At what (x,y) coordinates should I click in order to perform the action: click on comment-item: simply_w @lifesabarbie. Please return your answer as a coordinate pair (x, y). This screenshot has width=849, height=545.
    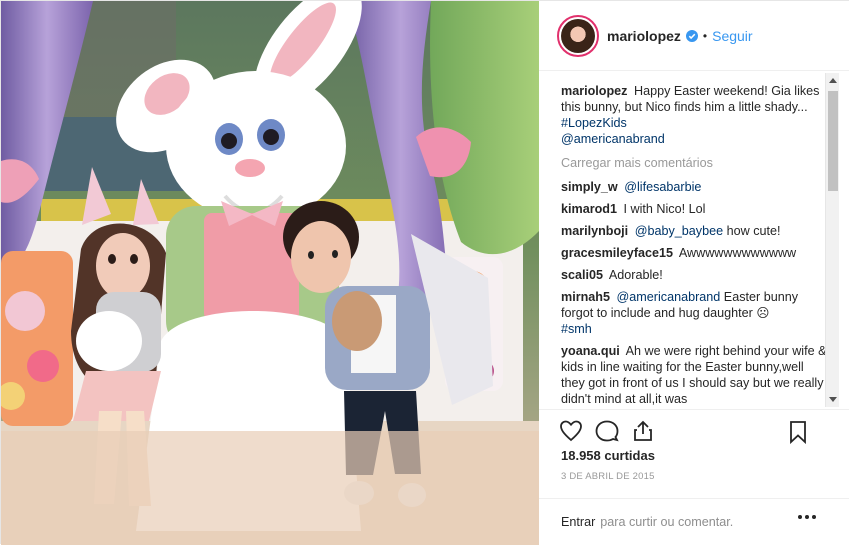
    Looking at the image, I should click on (695, 187).